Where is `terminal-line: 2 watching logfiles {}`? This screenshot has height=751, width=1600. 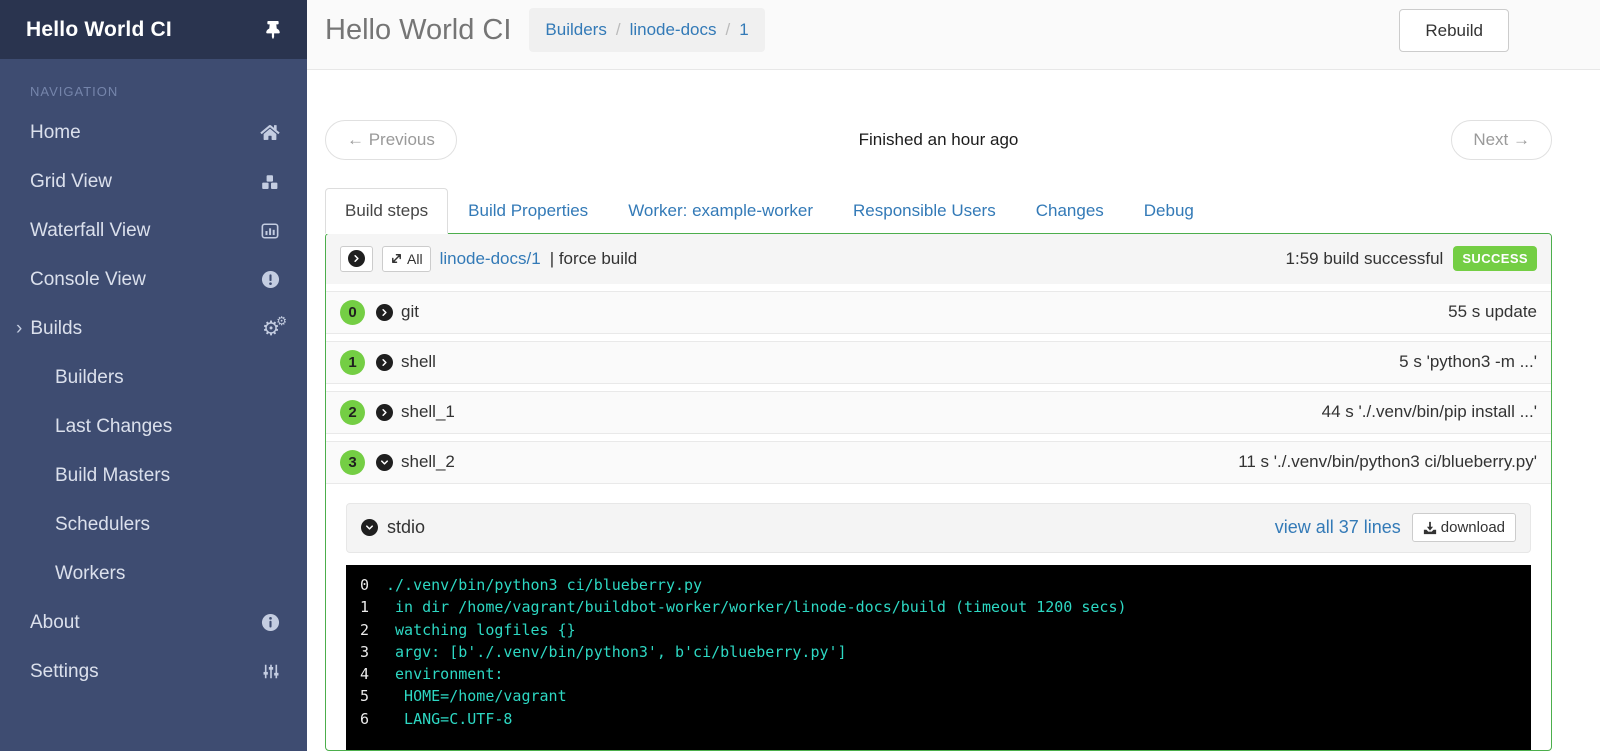
terminal-line: 2 watching logfiles {} is located at coordinates (938, 630).